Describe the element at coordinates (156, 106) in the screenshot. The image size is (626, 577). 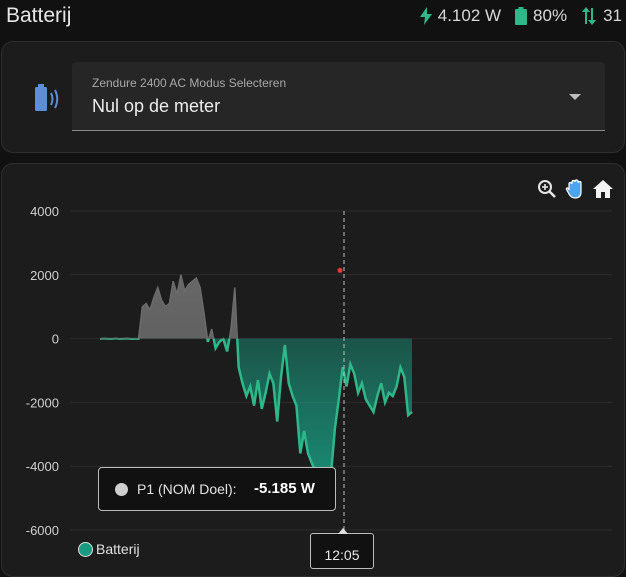
I see `mode-select-value: Nul op de meter` at that location.